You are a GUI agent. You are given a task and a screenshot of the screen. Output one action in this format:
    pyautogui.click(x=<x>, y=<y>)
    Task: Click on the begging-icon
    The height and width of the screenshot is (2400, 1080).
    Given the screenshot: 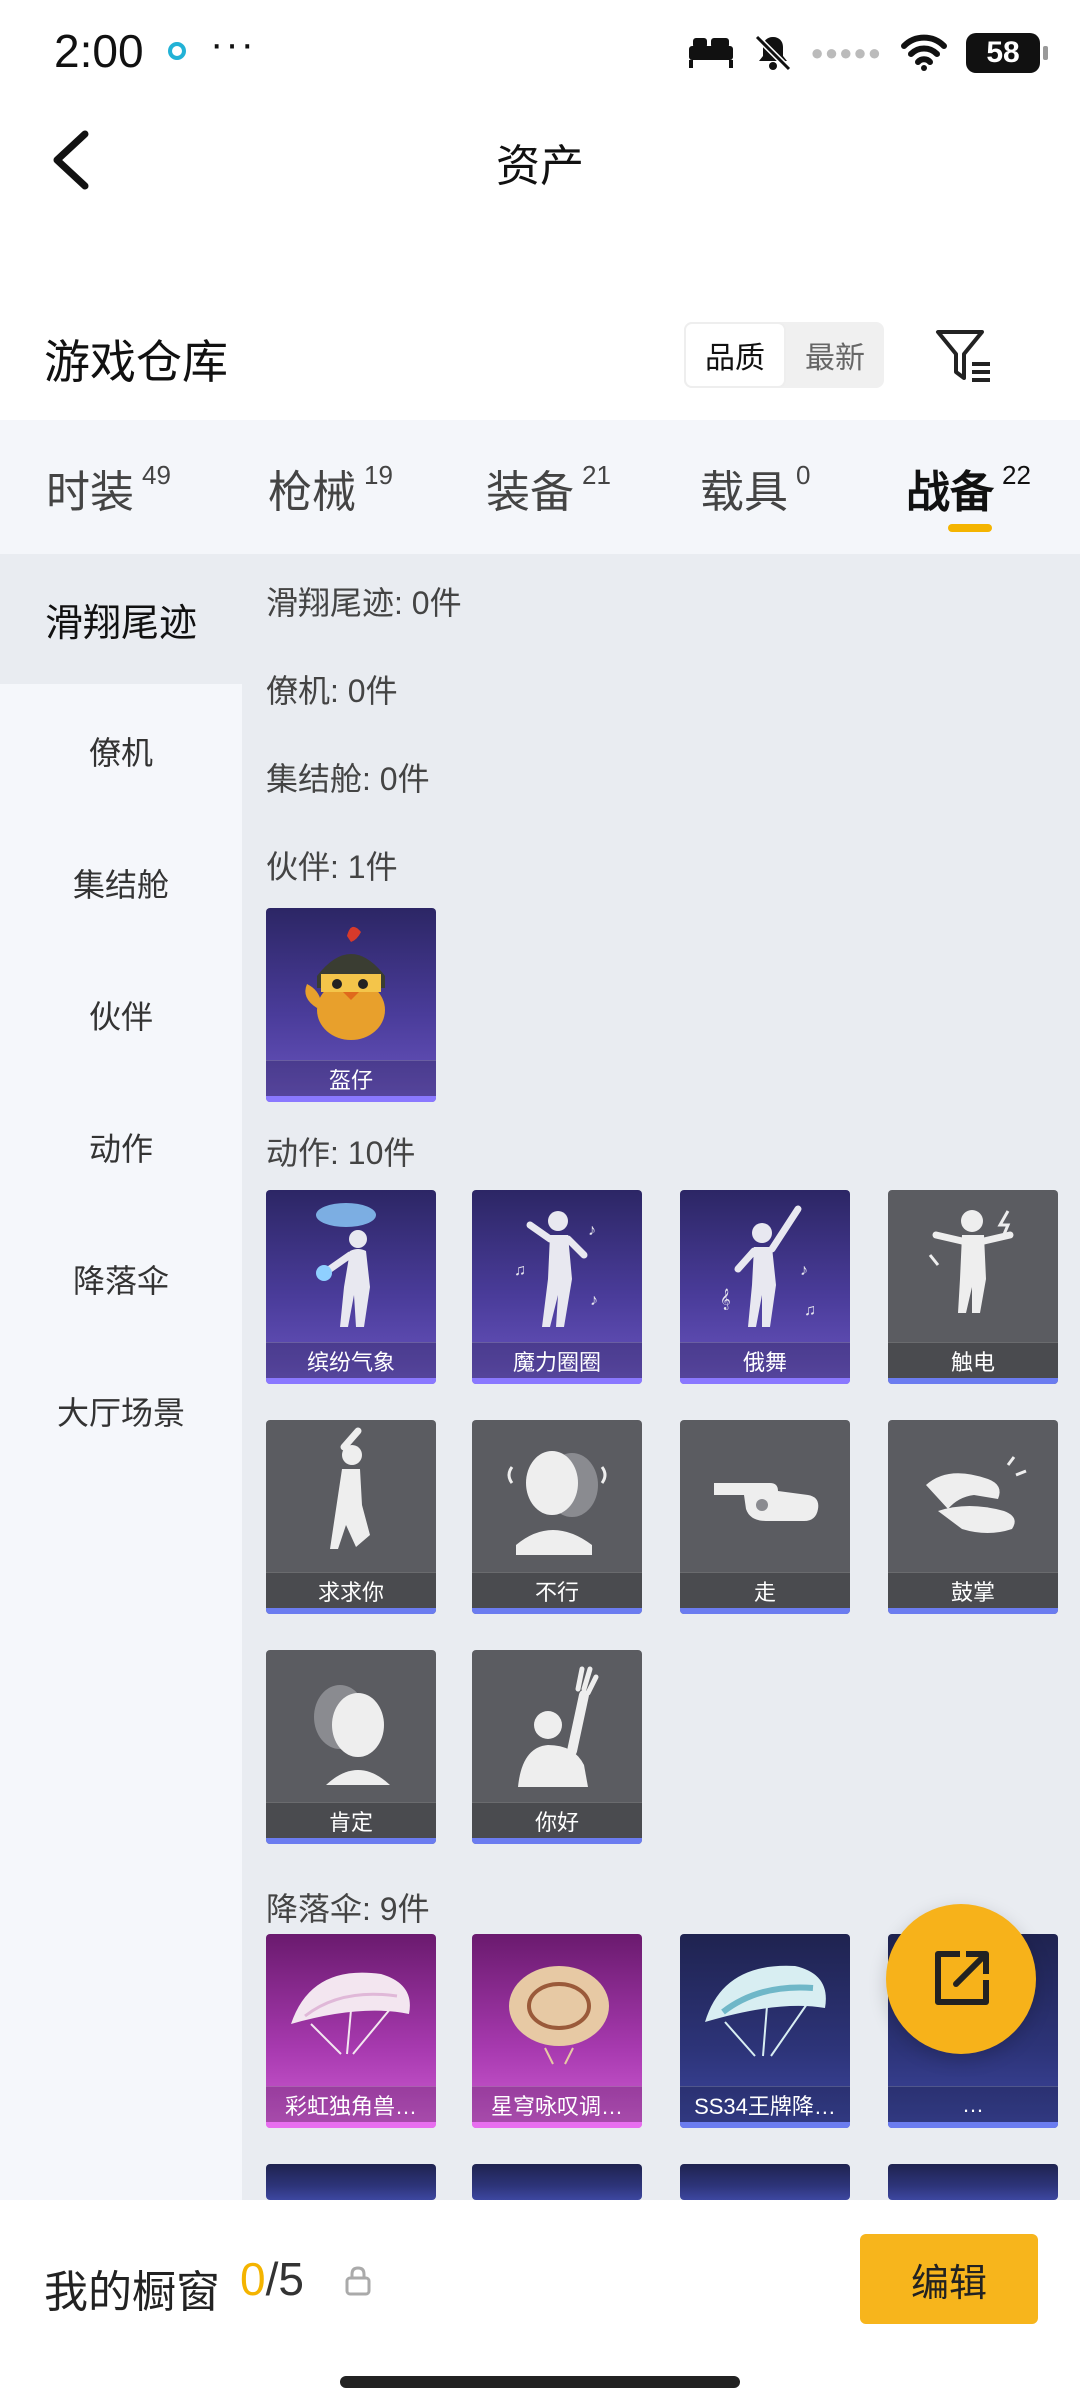 What is the action you would take?
    pyautogui.click(x=350, y=1488)
    